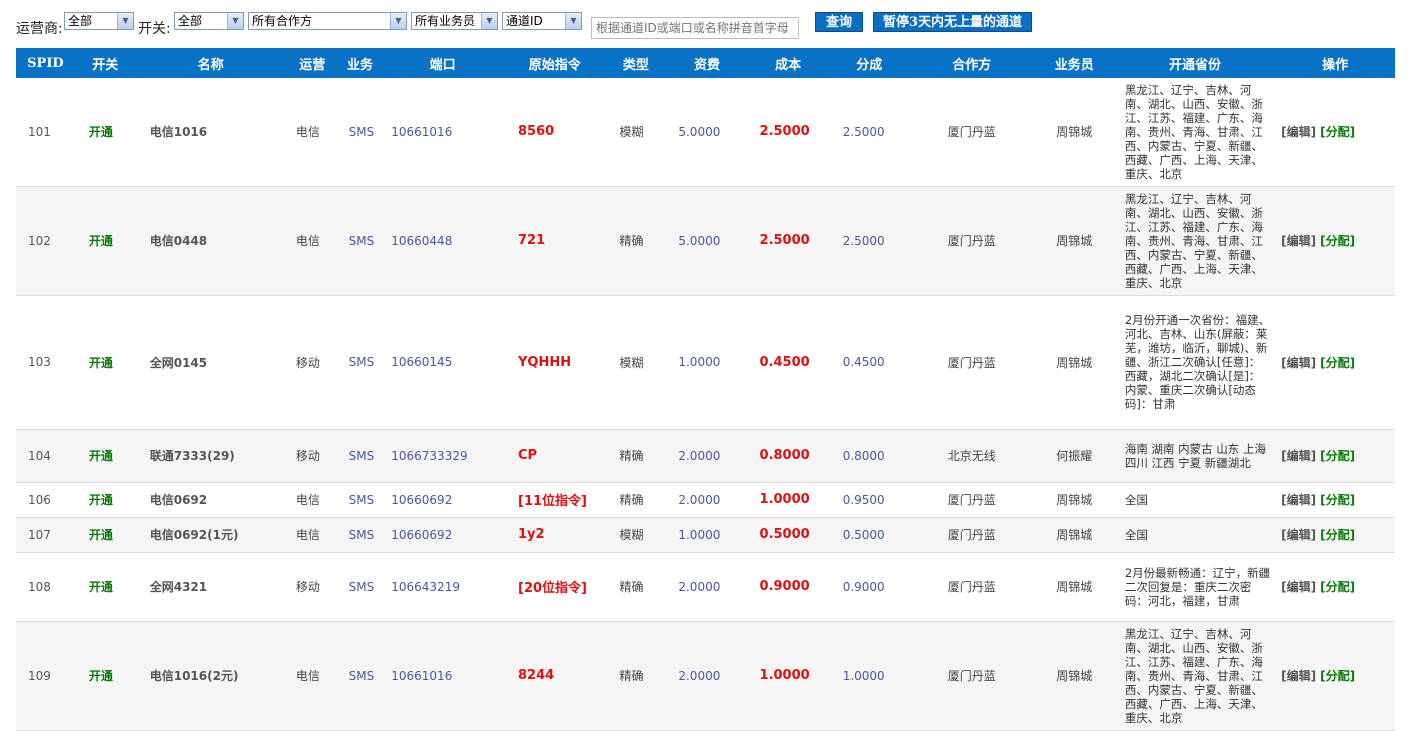 This screenshot has height=731, width=1420. I want to click on share-cell: 0.9000, so click(869, 587).